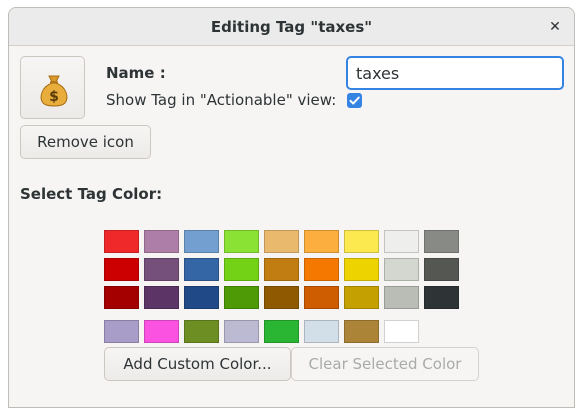  I want to click on select-color-label: Select Tag Color:, so click(91, 194).